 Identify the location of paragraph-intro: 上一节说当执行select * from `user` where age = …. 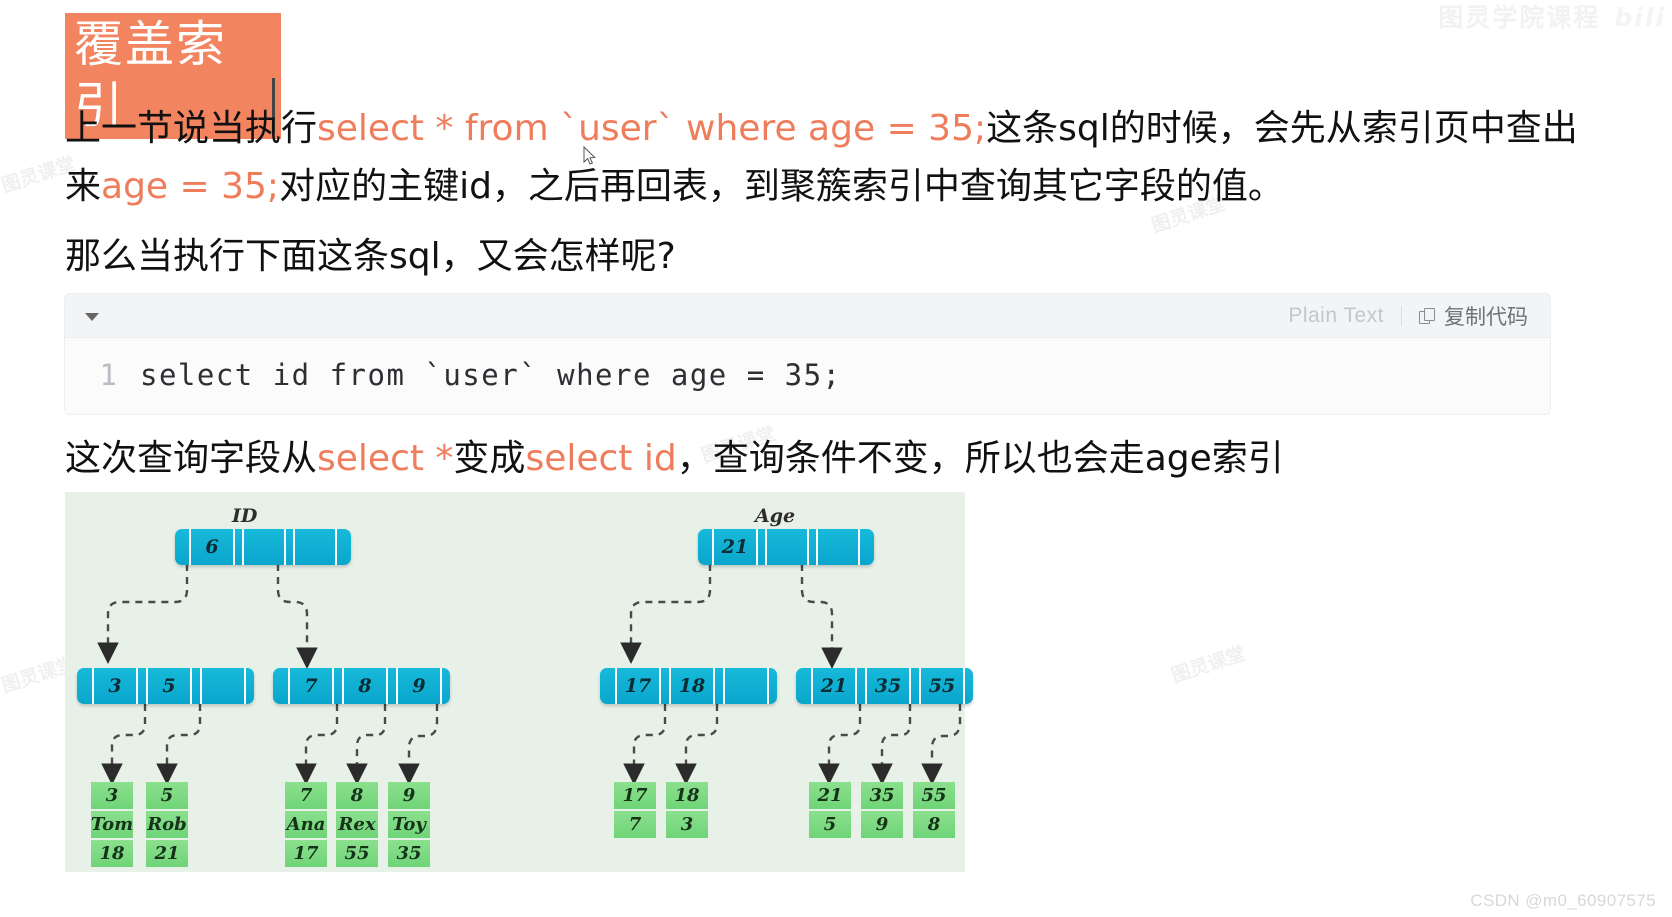
(825, 158).